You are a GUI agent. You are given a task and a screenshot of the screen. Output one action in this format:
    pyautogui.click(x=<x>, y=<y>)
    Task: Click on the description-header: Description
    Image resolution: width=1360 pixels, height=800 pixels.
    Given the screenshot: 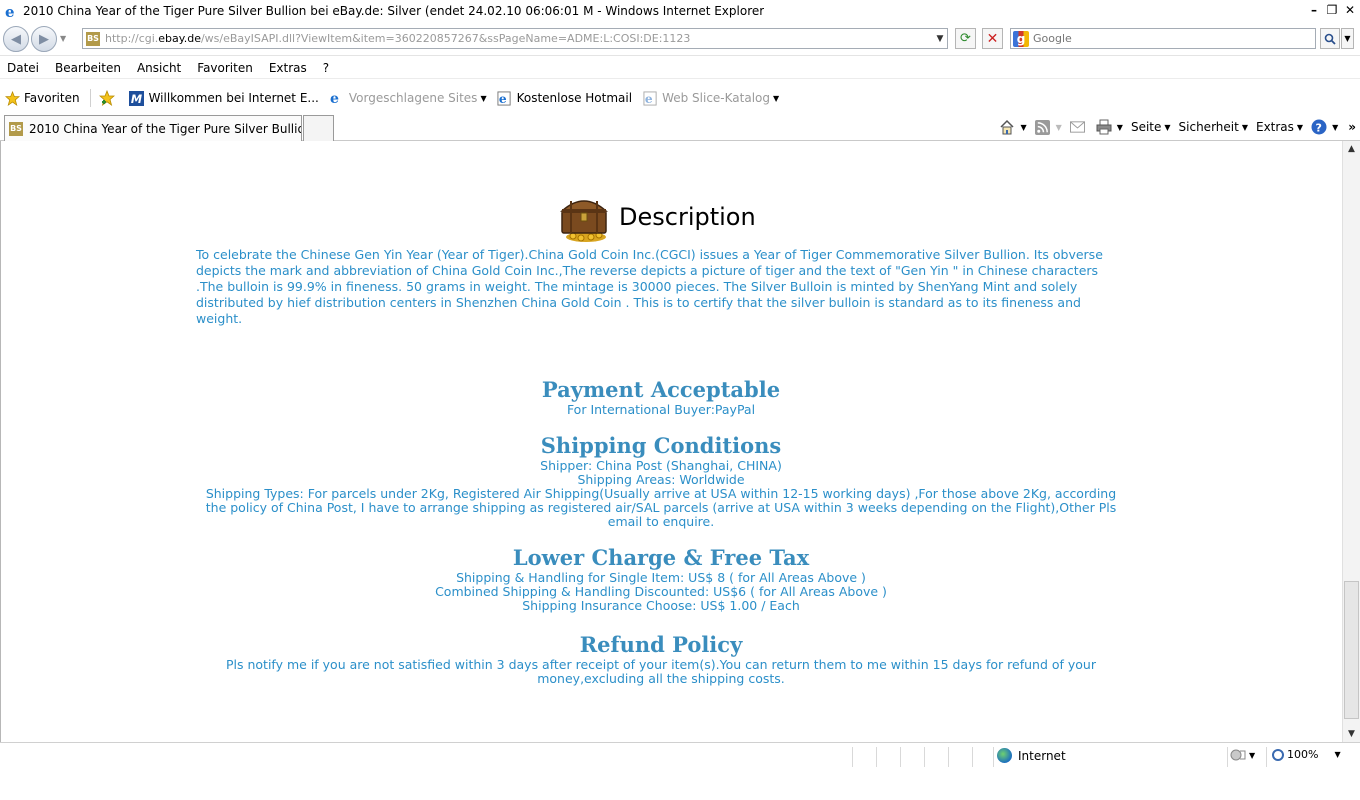 What is the action you would take?
    pyautogui.click(x=657, y=217)
    